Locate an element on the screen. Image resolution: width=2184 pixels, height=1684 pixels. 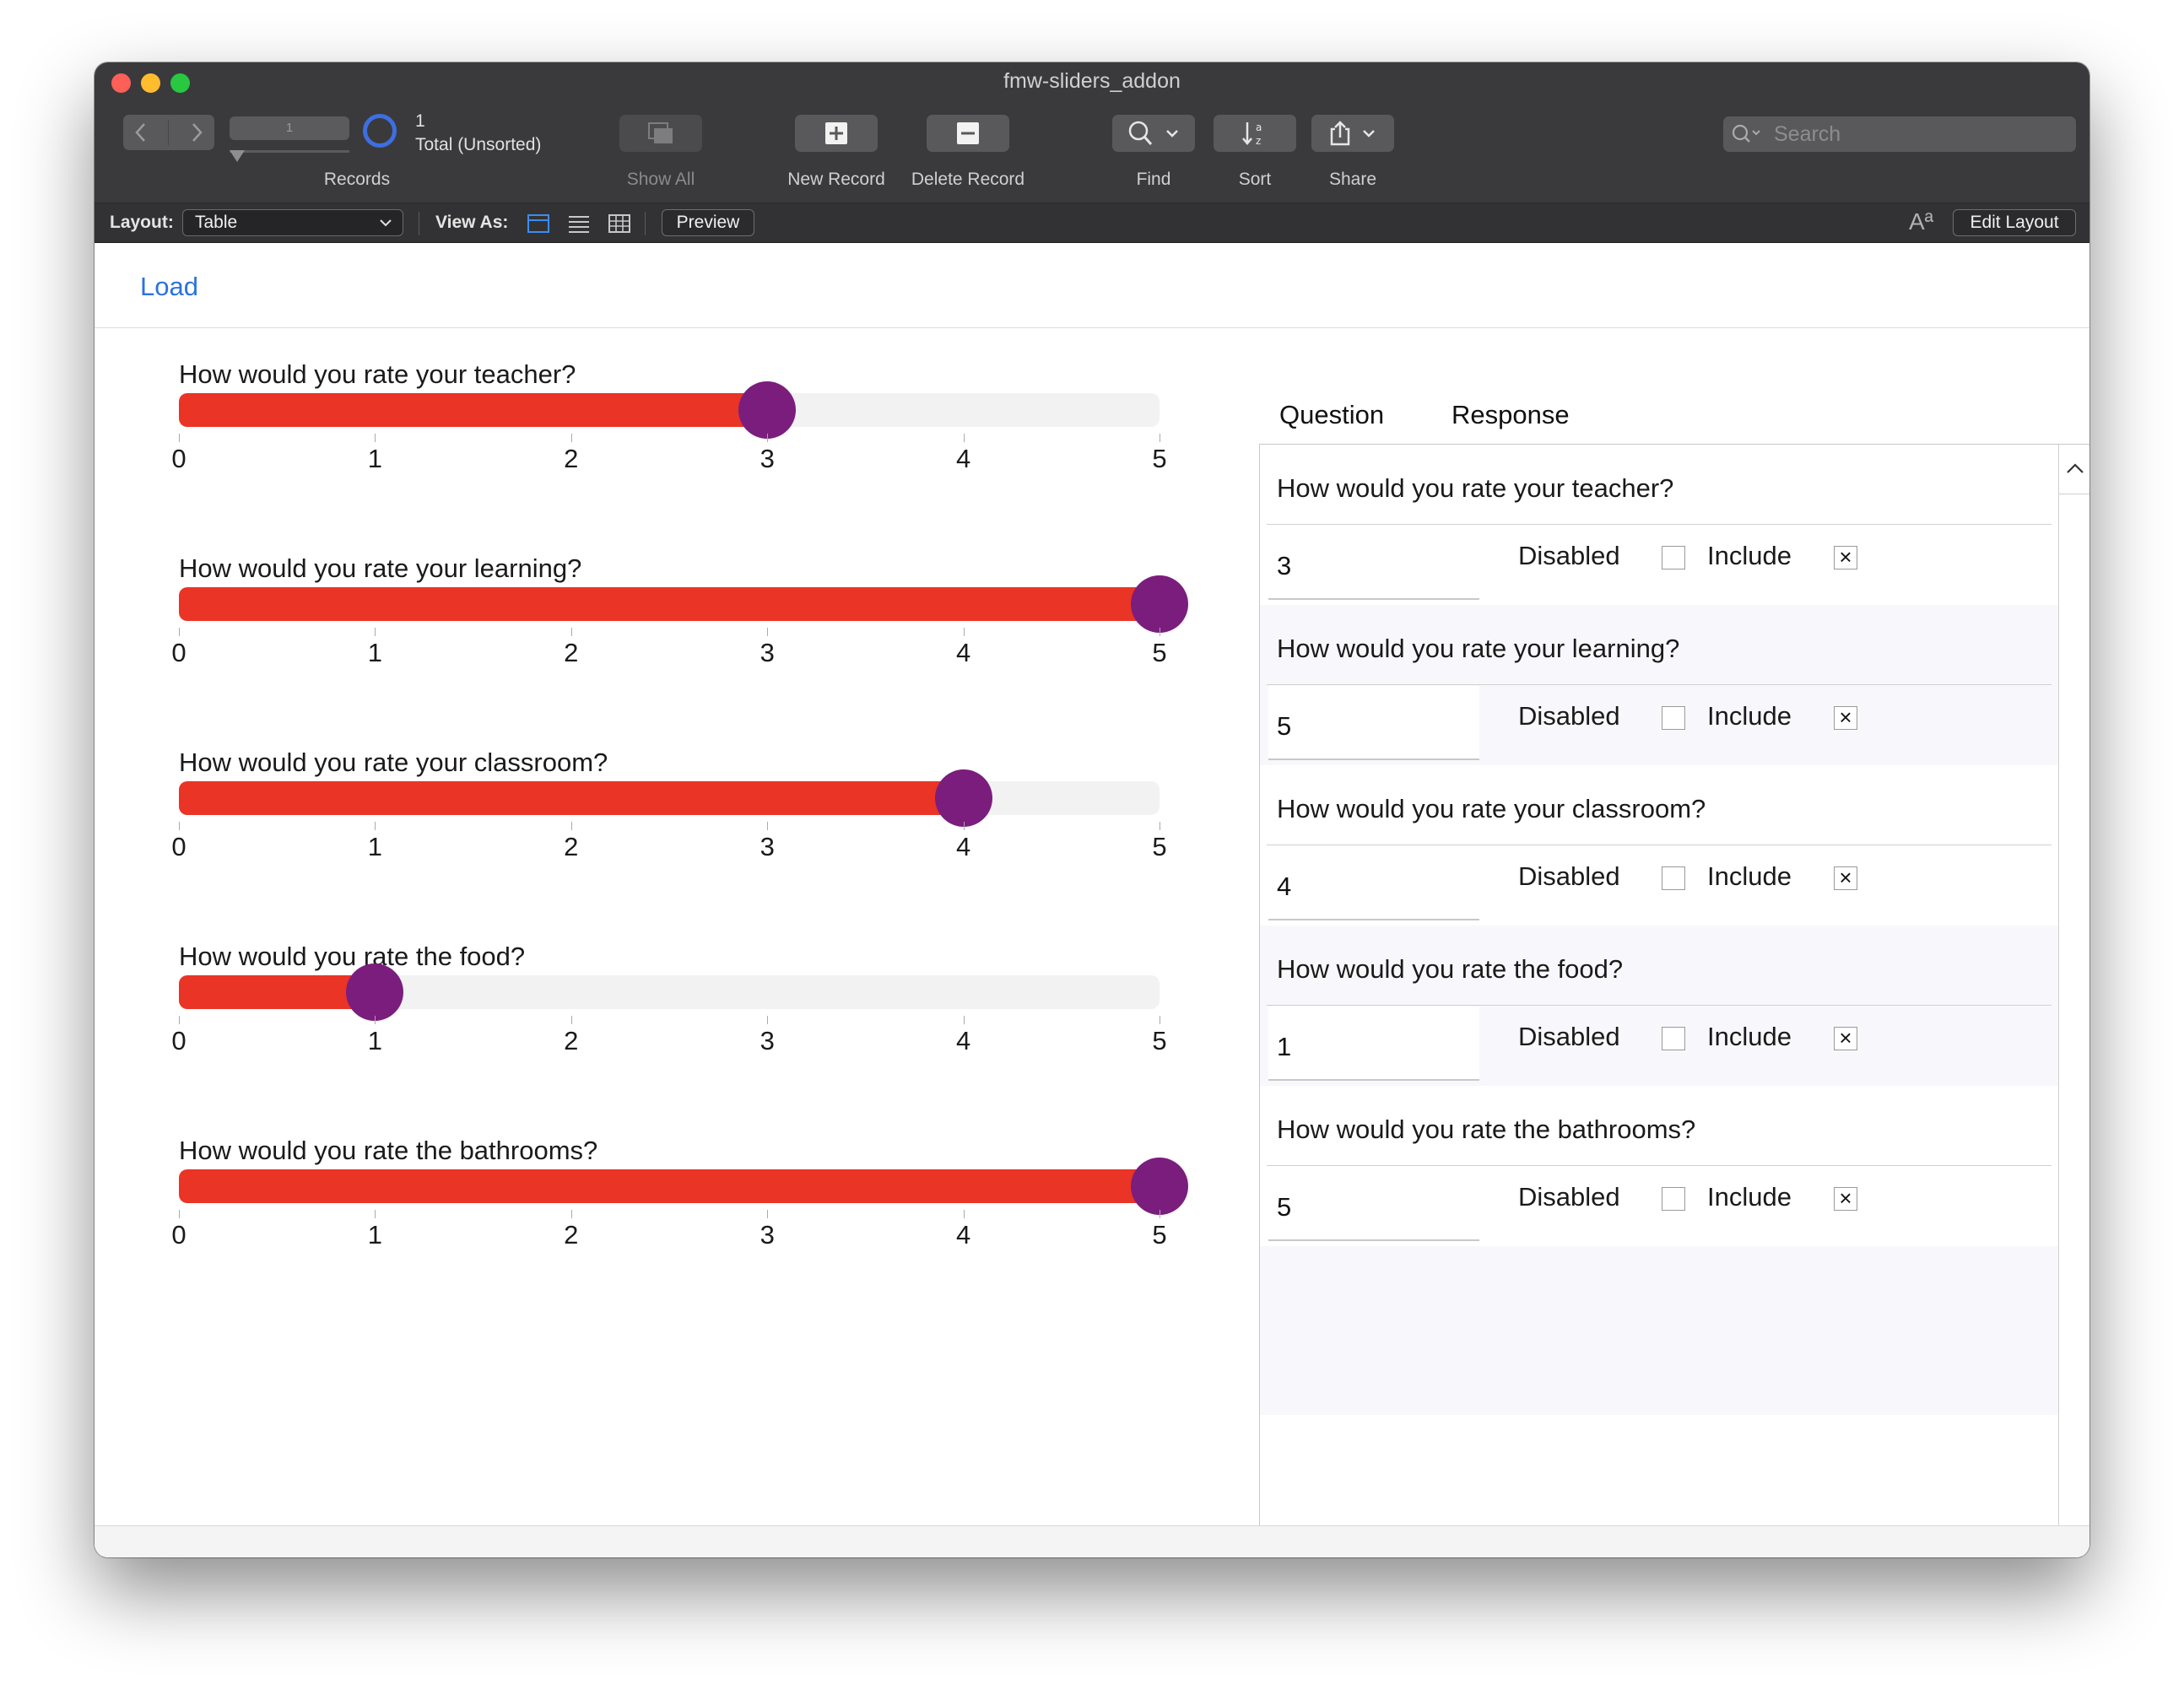
next-record-button is located at coordinates (196, 132).